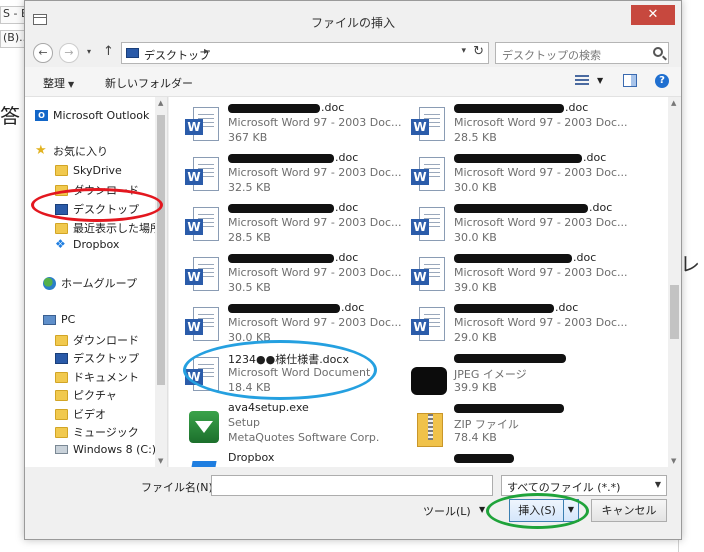  What do you see at coordinates (87, 244) in the screenshot?
I see `nav-item-dropbox: ❖ Dropbox` at bounding box center [87, 244].